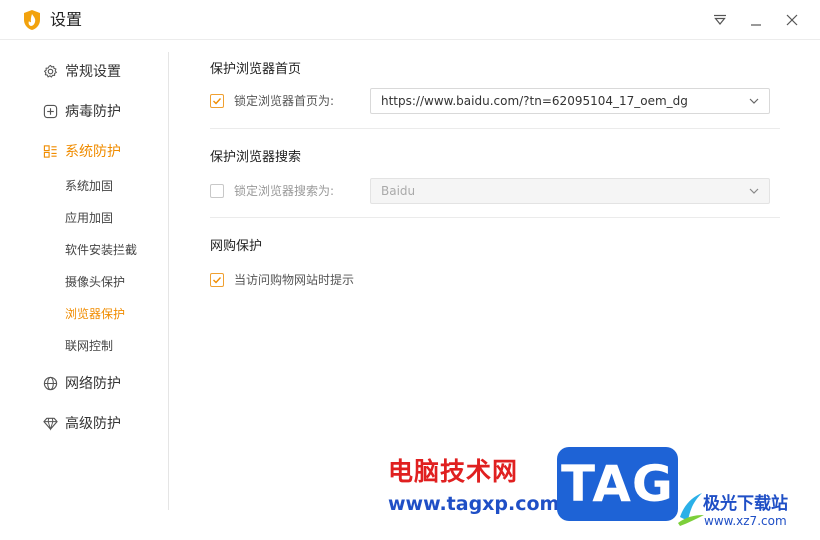  Describe the element at coordinates (95, 314) in the screenshot. I see `sidebar-subitem-browser-protection: 浏览器保护` at that location.